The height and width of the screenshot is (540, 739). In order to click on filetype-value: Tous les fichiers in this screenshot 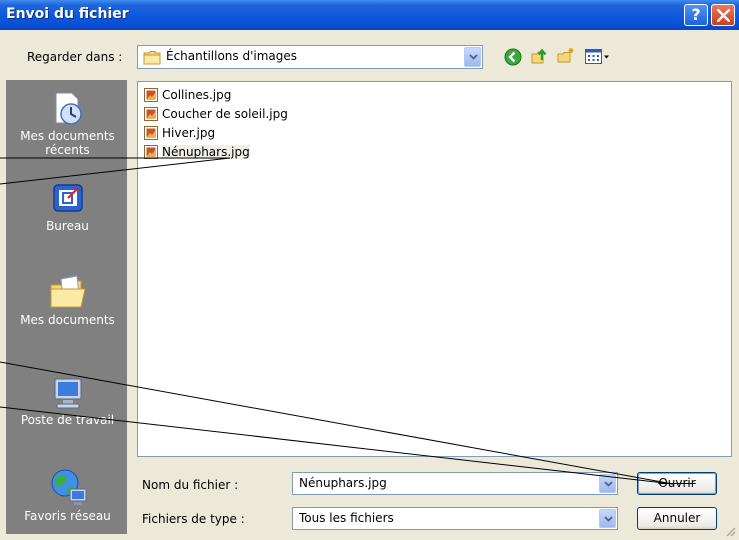, I will do `click(346, 518)`.